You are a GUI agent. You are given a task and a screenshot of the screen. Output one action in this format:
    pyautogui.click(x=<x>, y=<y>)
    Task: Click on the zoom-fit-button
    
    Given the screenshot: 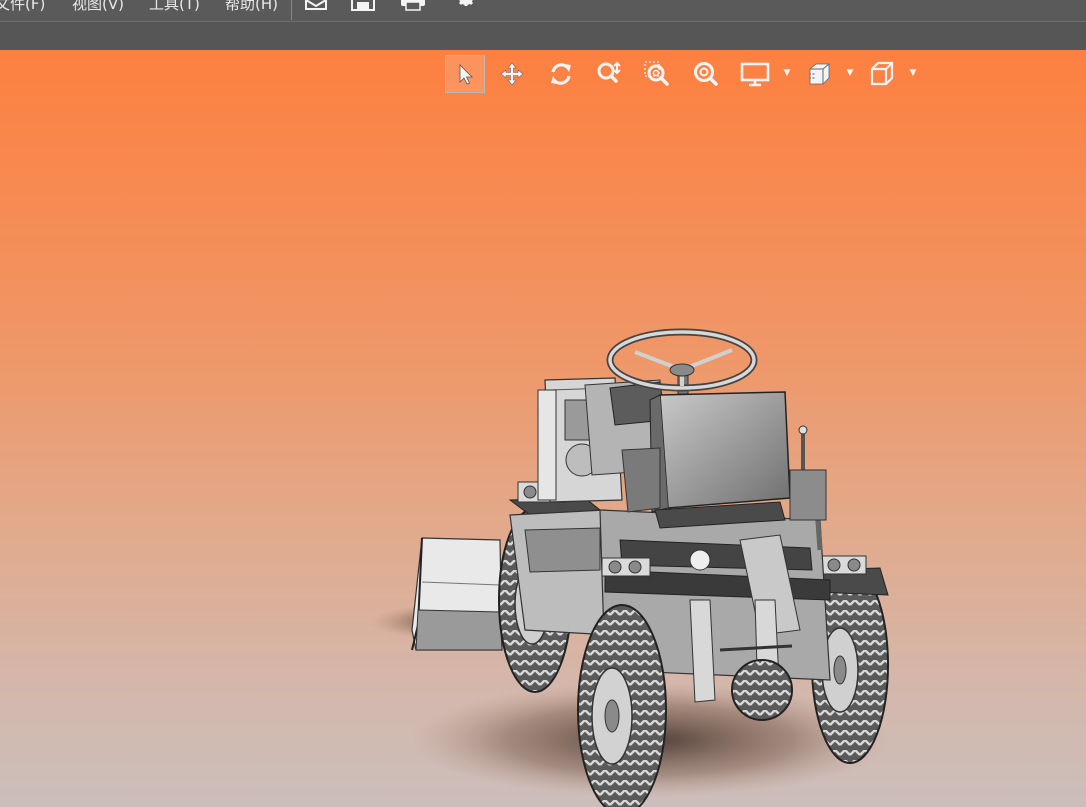 What is the action you would take?
    pyautogui.click(x=706, y=74)
    